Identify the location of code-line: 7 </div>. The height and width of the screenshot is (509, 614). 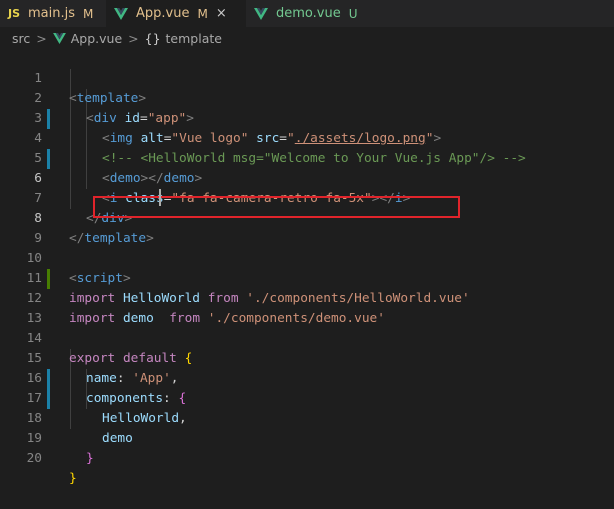
(307, 197).